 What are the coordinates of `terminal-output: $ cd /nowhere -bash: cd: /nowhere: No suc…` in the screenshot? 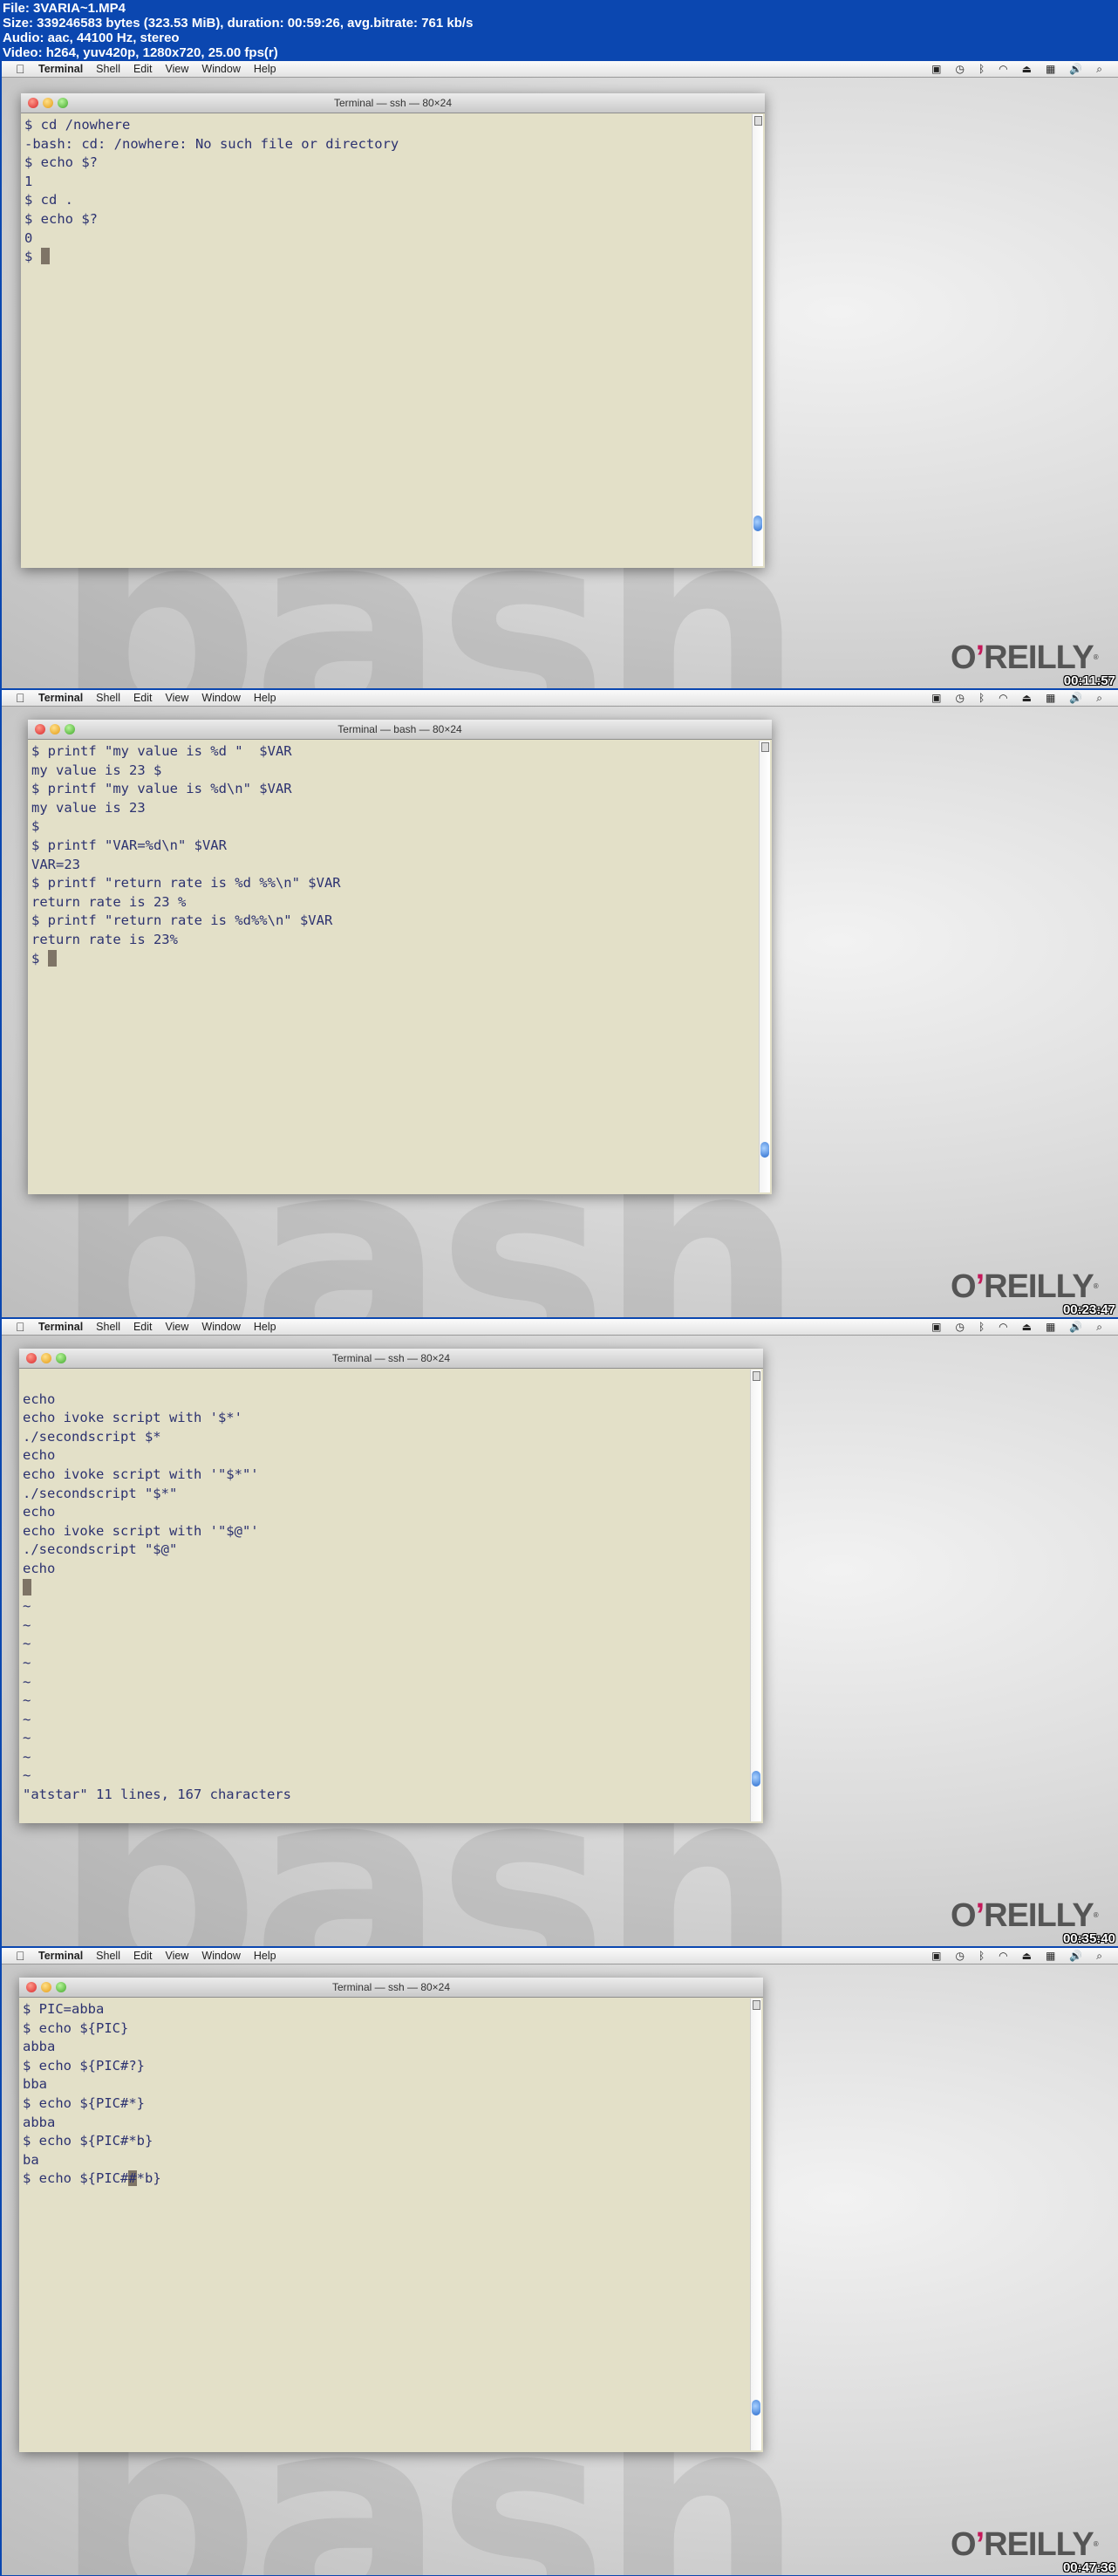 It's located at (387, 191).